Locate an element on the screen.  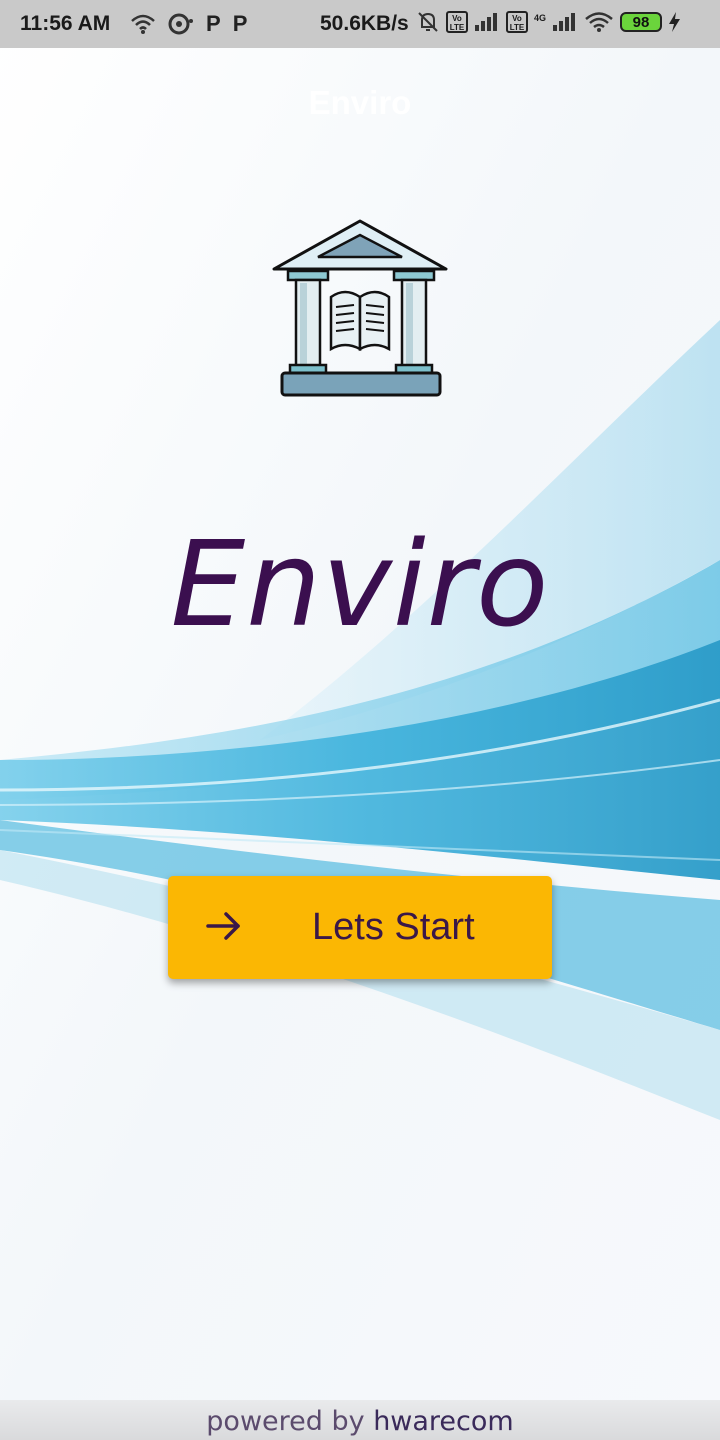
footer-bar: powered by hwarecom is located at coordinates (360, 1420).